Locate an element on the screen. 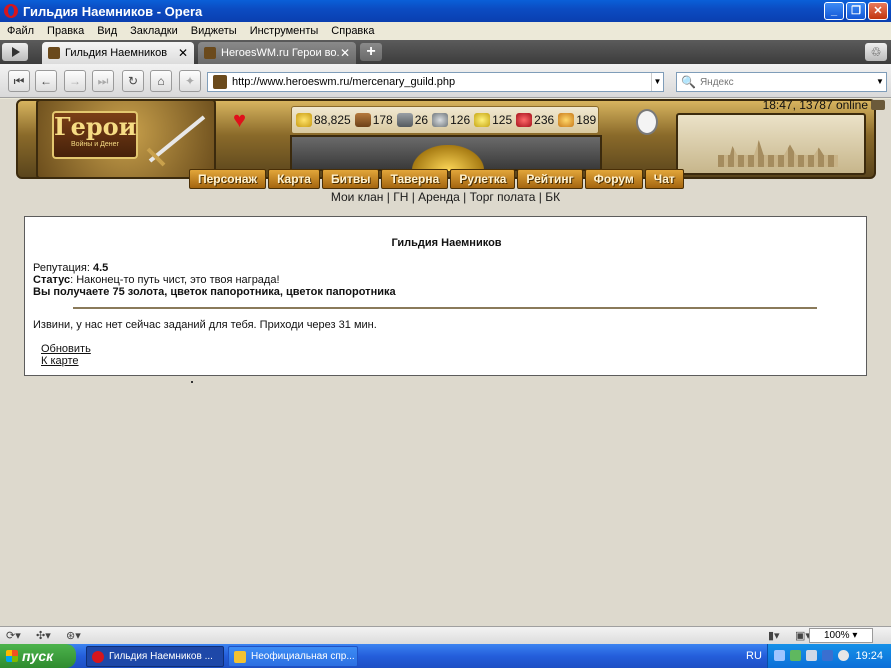  zoom-control: 100% ▾ is located at coordinates (841, 635).